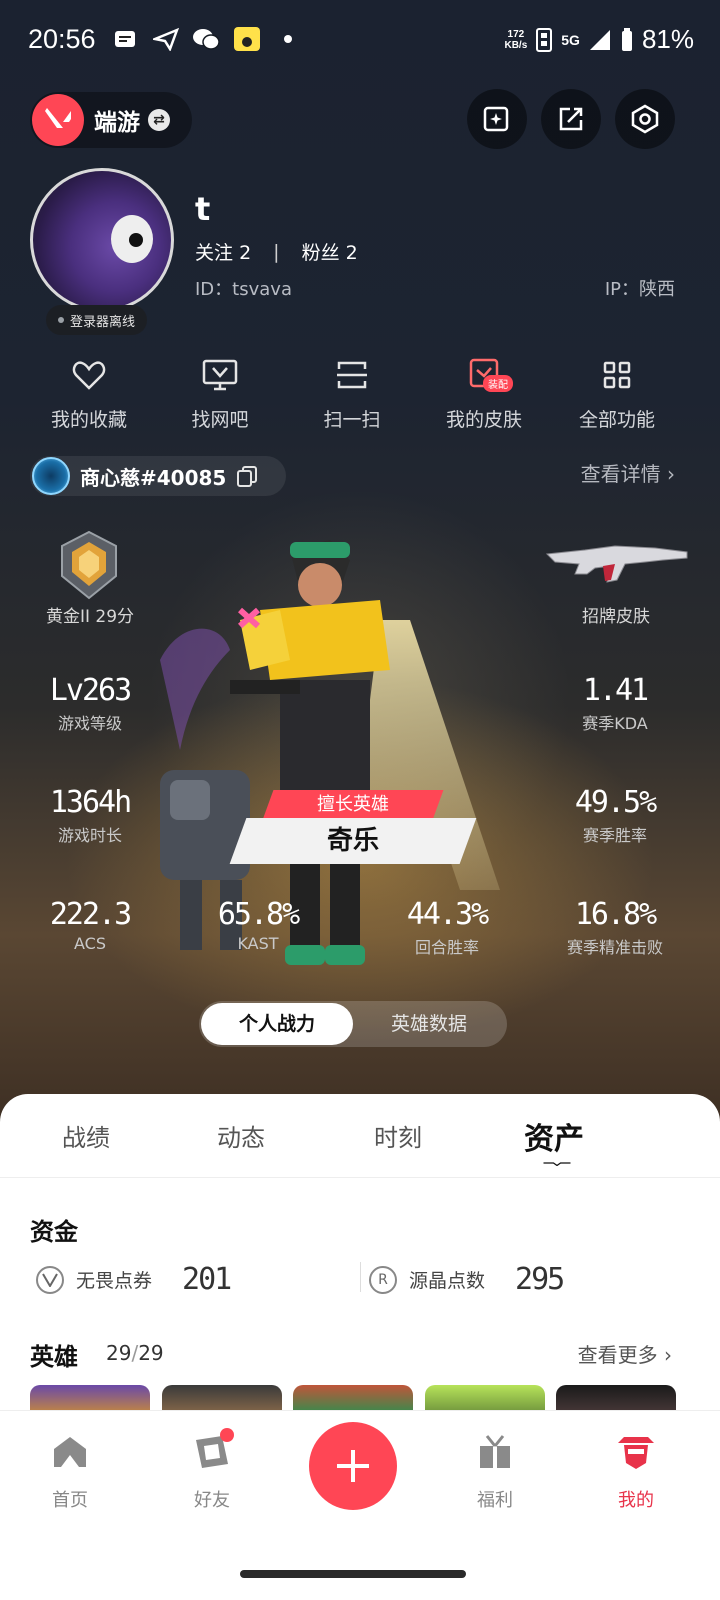  Describe the element at coordinates (86, 1135) in the screenshot. I see `tab-records: 战绩` at that location.